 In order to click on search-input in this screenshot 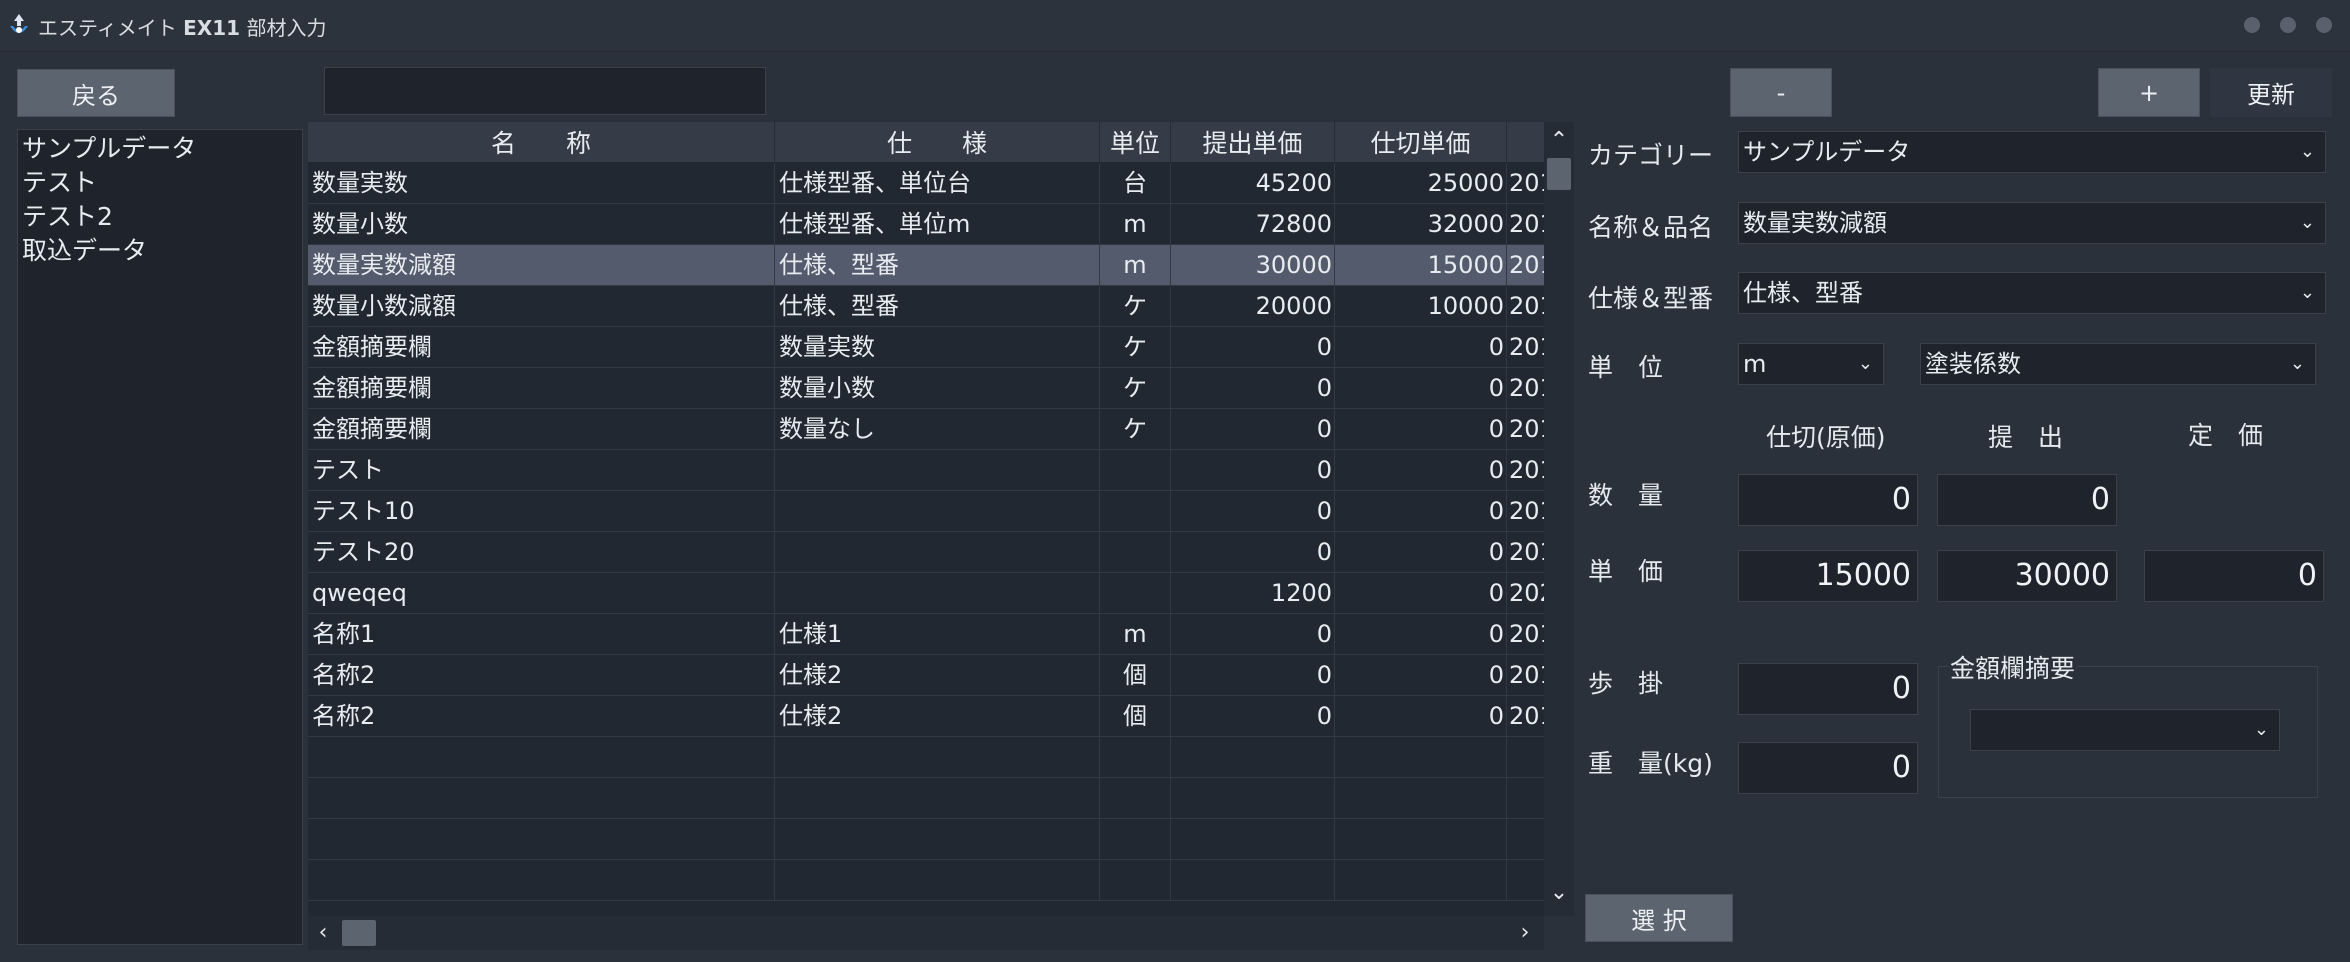, I will do `click(545, 91)`.